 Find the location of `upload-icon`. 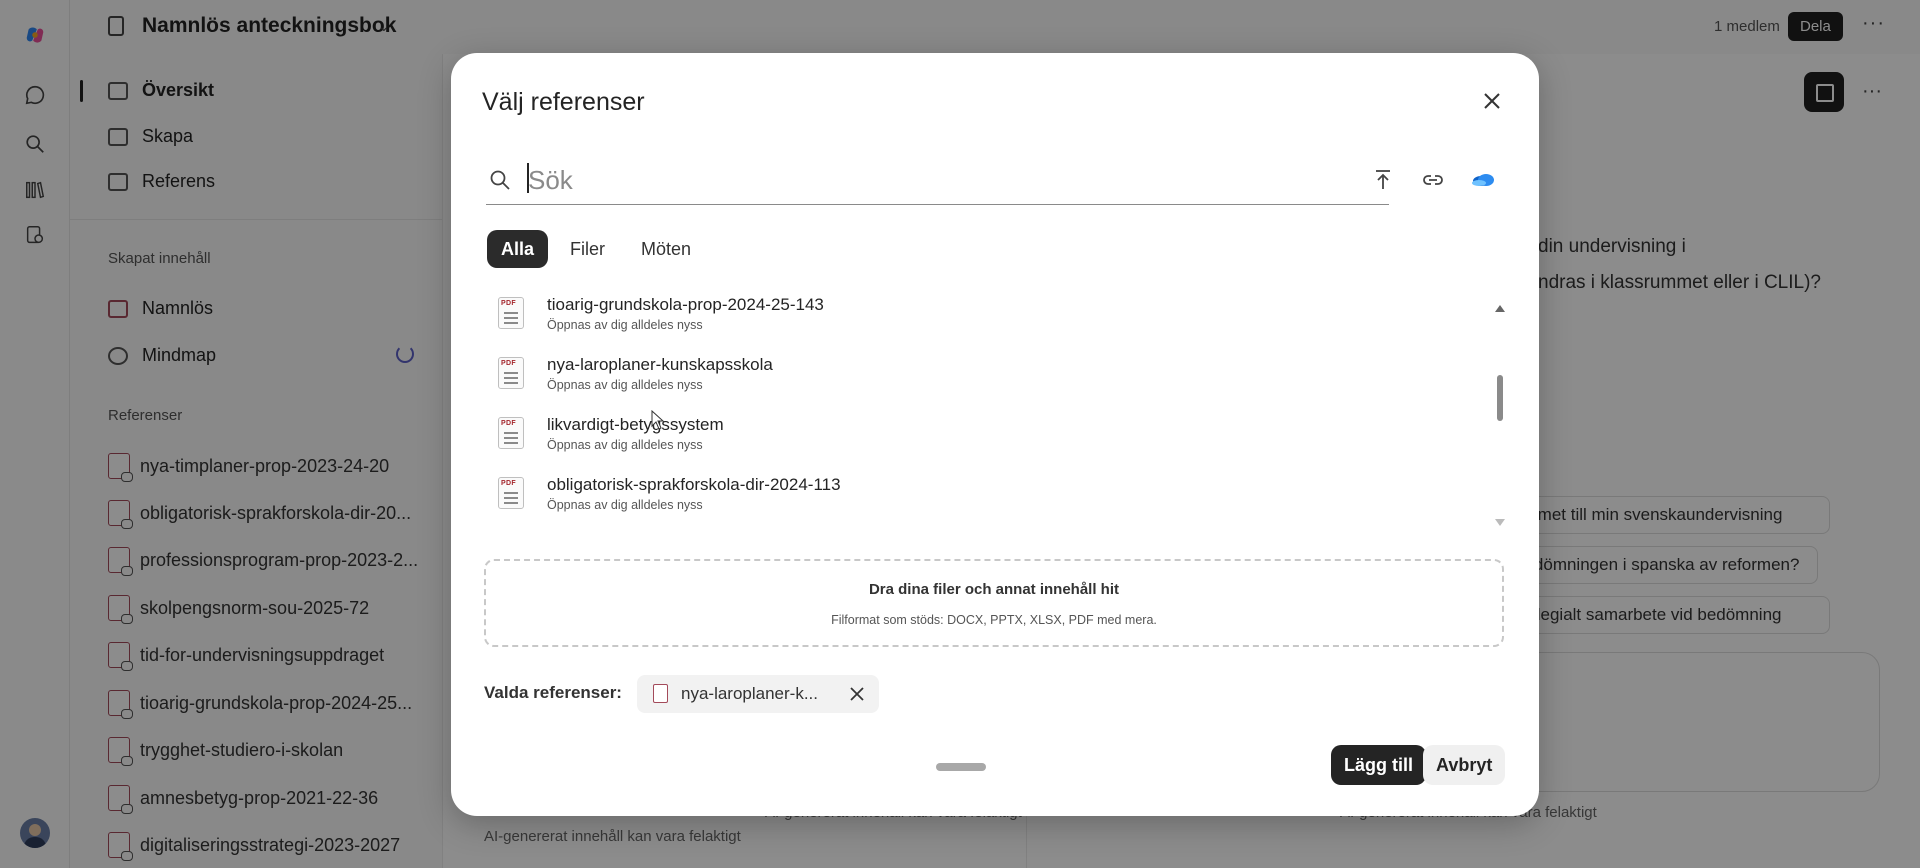

upload-icon is located at coordinates (1383, 180).